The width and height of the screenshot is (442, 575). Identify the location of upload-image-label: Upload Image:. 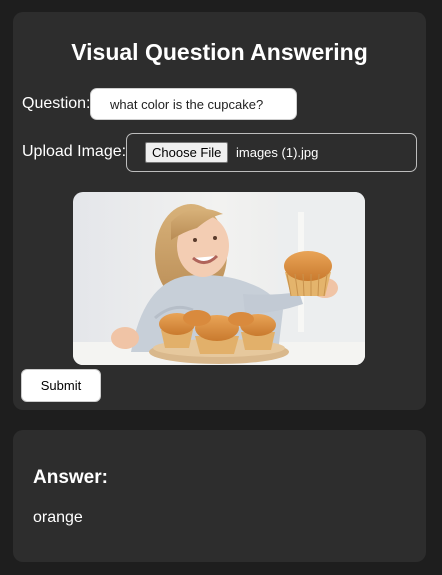
(74, 151).